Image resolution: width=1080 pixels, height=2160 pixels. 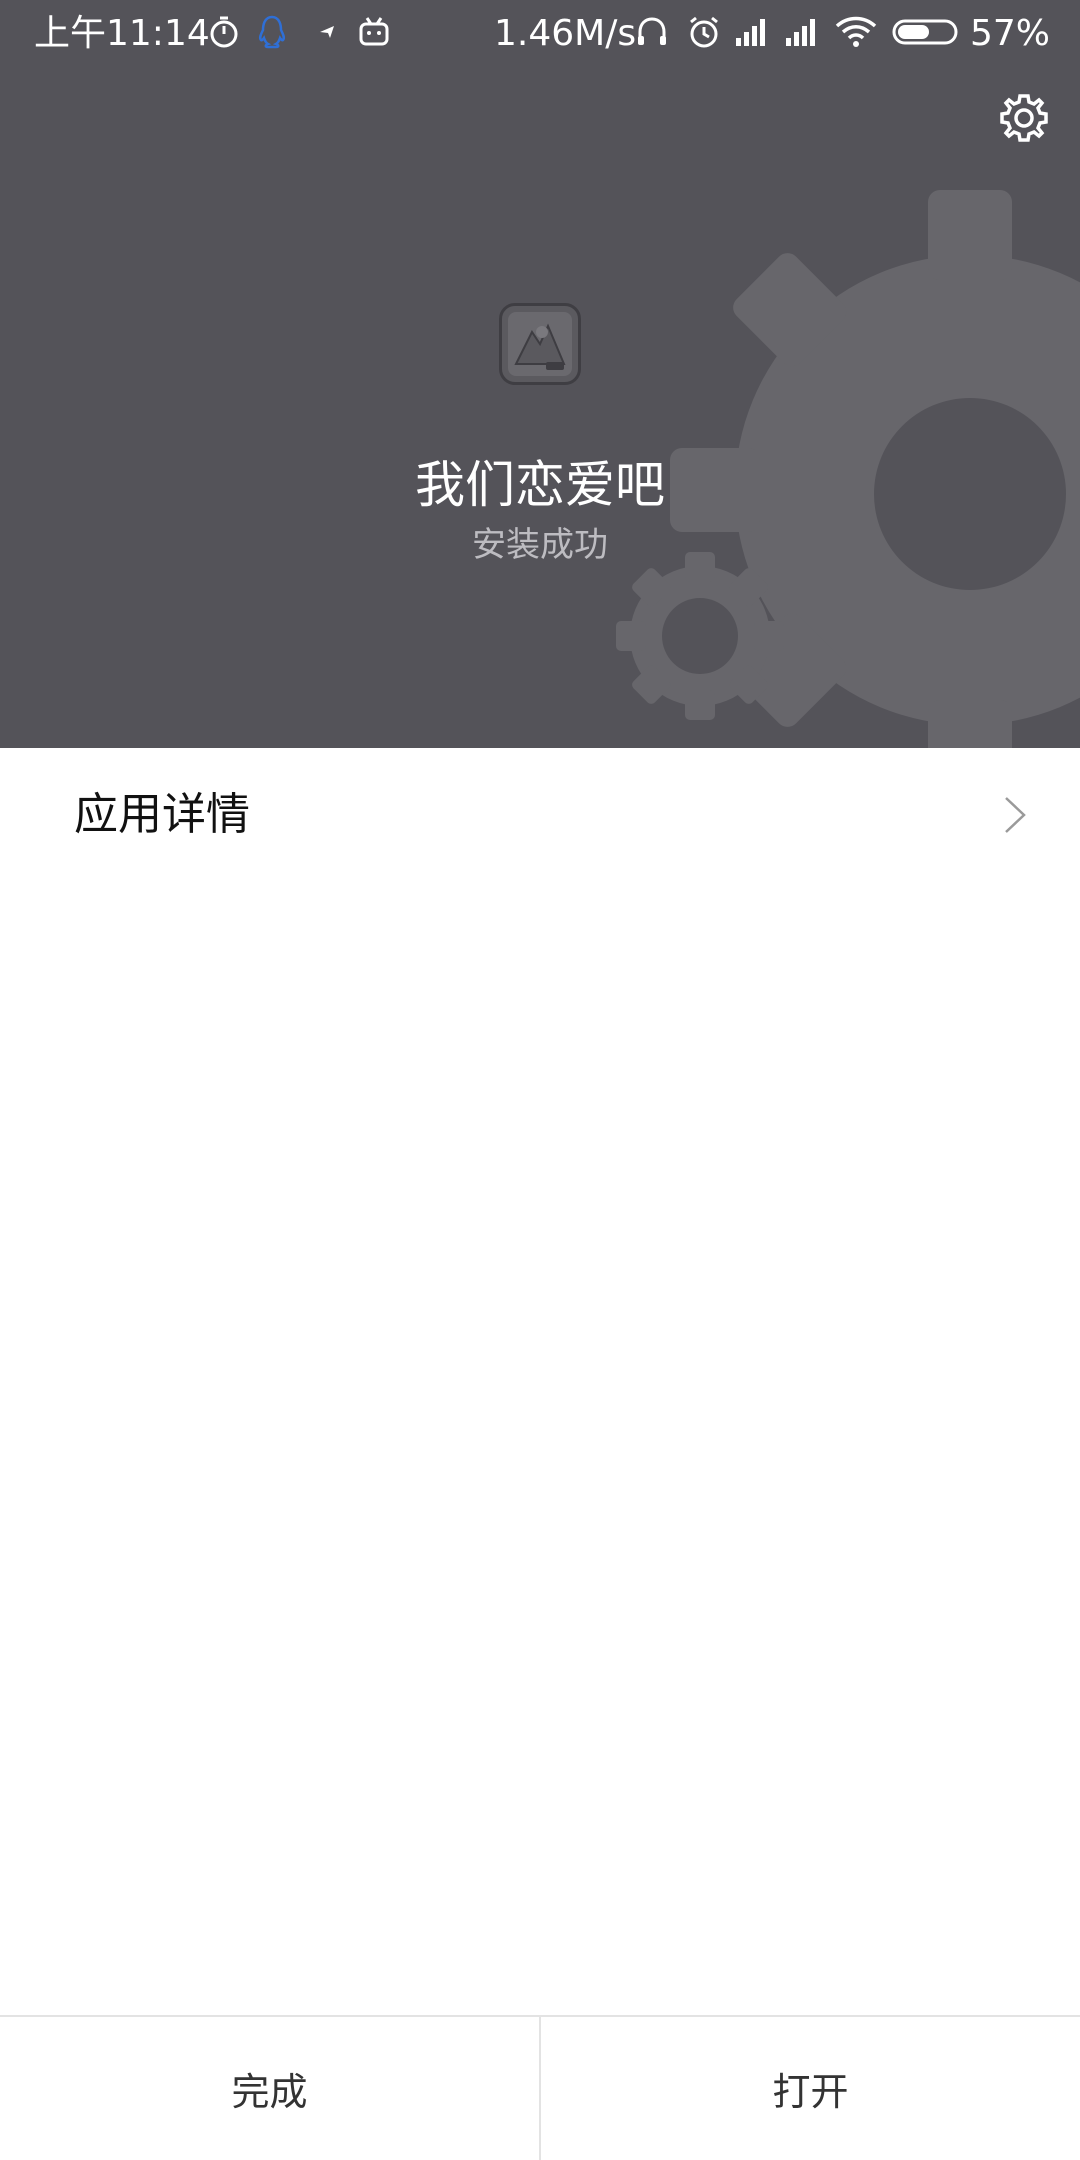 I want to click on status-time: 上午11:14, so click(x=122, y=33).